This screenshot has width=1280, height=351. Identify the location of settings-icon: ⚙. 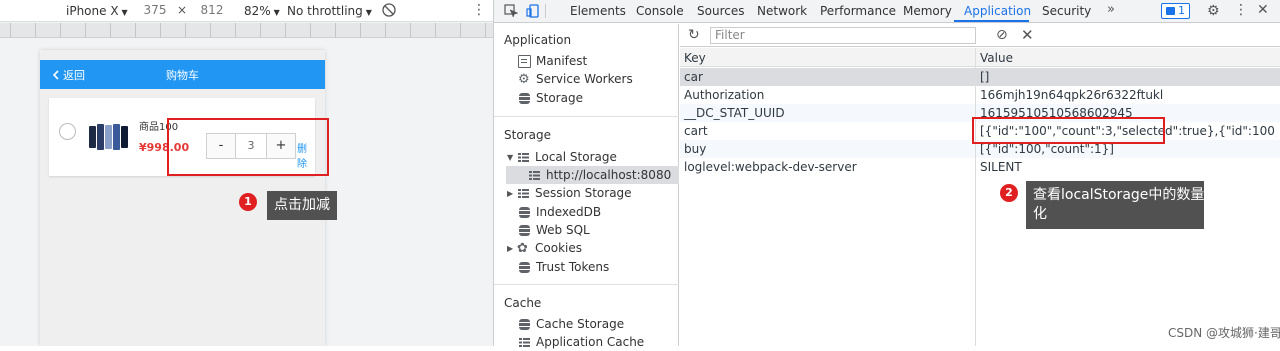
(1213, 11).